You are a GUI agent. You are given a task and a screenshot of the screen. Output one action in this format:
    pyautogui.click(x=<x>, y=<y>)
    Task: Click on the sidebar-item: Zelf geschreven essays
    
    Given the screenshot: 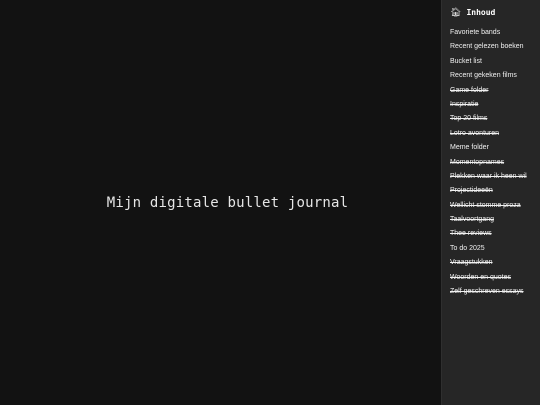 What is the action you would take?
    pyautogui.click(x=491, y=292)
    